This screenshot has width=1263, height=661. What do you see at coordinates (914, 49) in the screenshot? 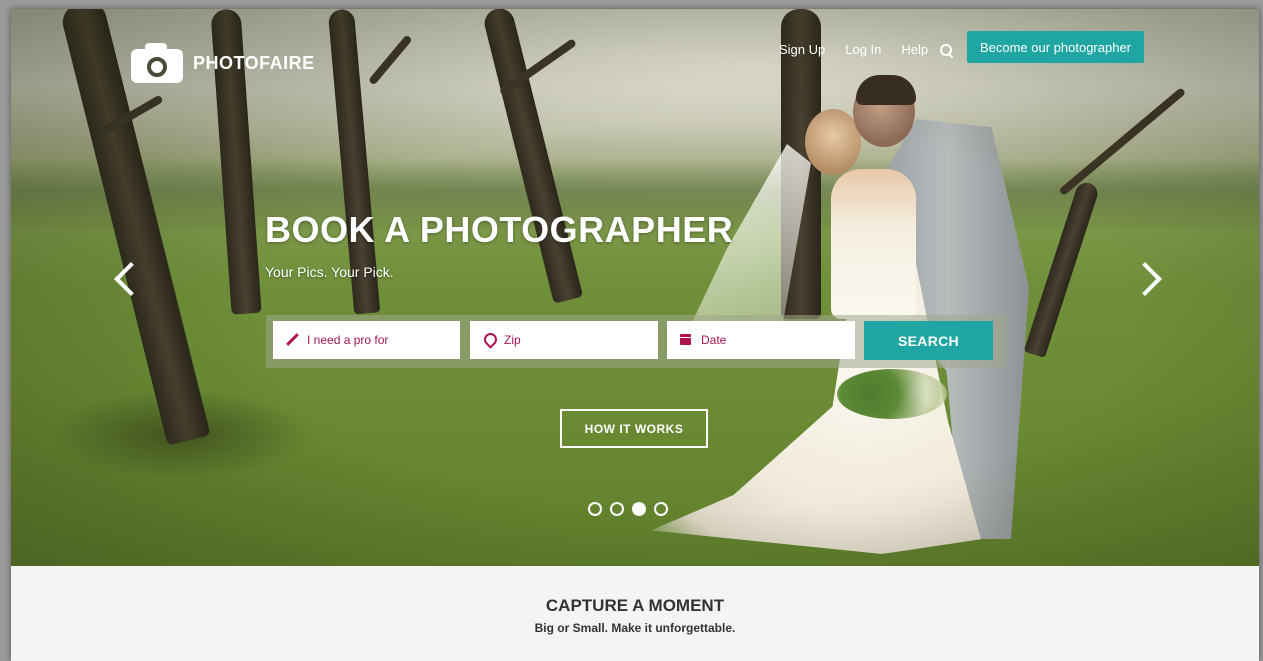
I see `help-link: Help` at bounding box center [914, 49].